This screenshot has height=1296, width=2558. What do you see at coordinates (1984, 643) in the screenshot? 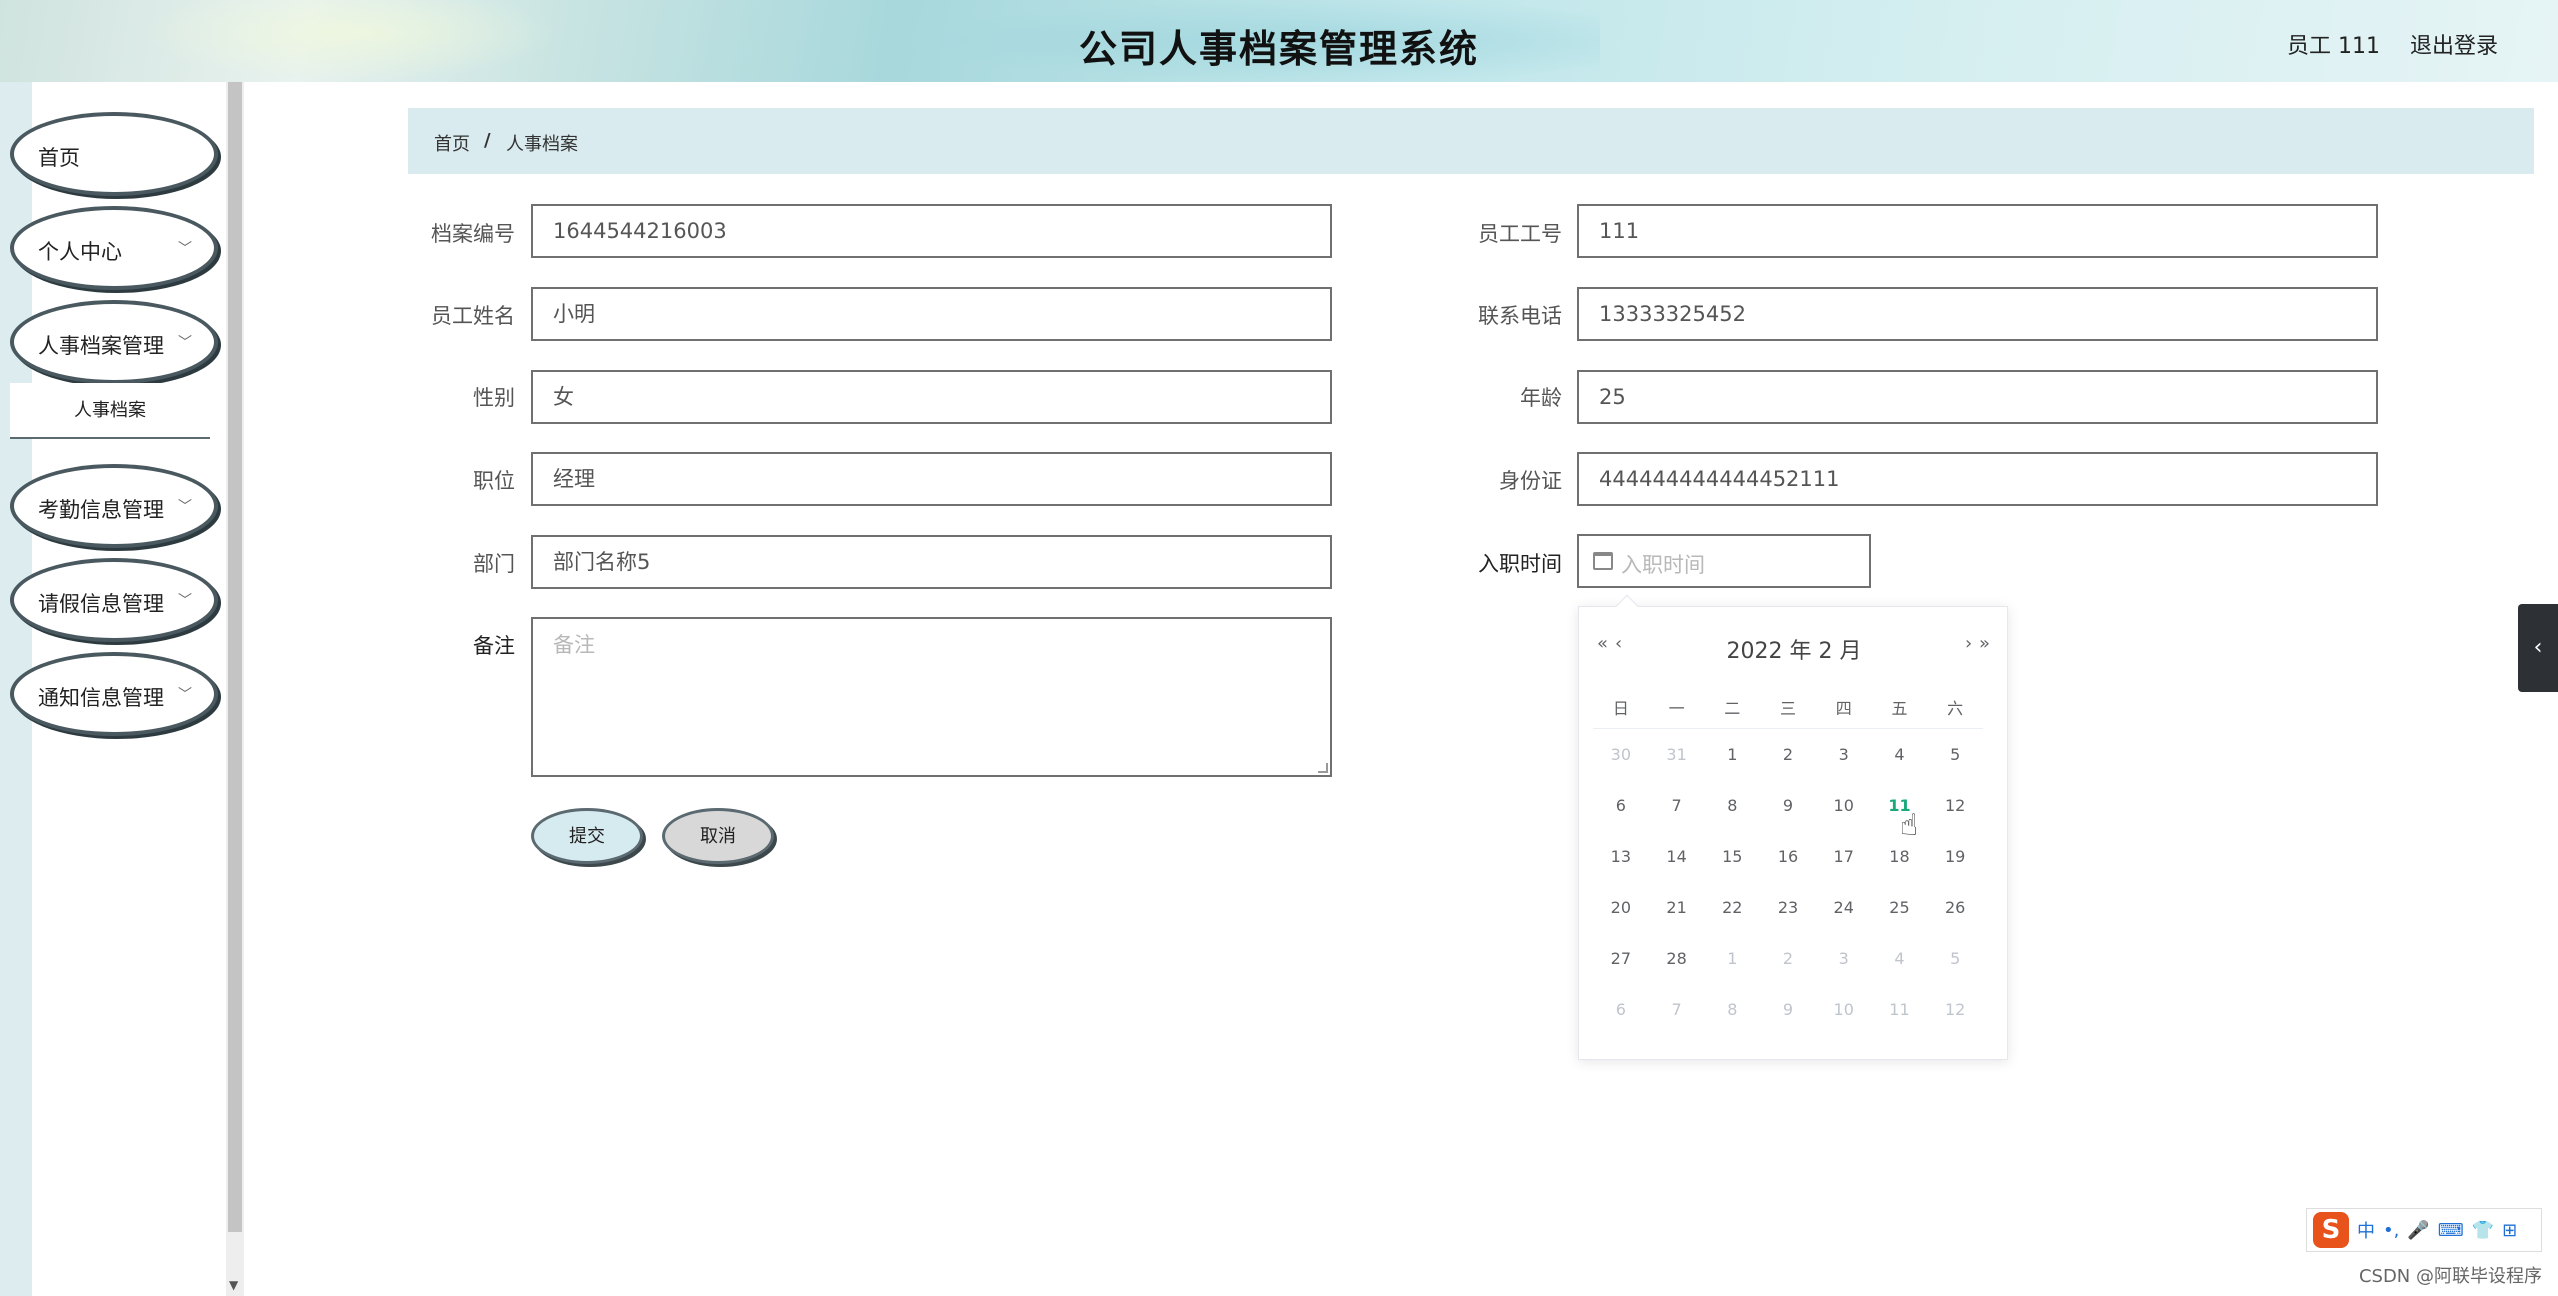
I see `next-year-icon: »` at bounding box center [1984, 643].